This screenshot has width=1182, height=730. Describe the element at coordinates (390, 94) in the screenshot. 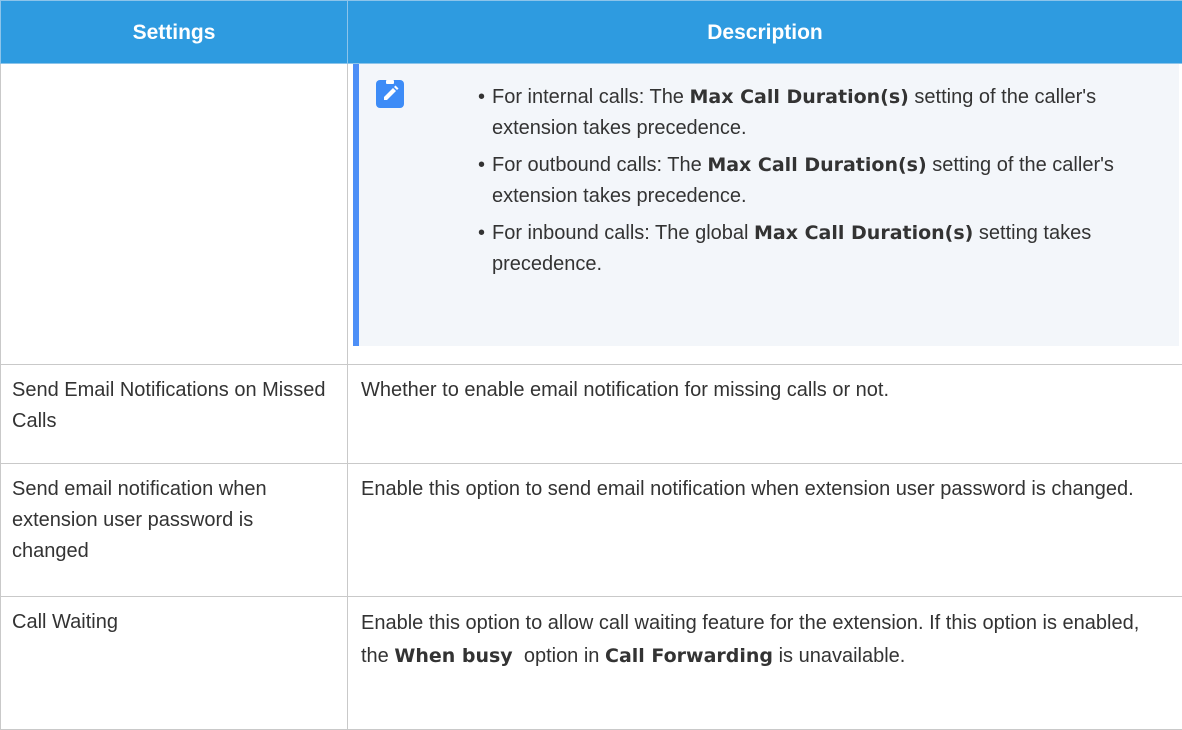

I see `pencil-note-icon` at that location.